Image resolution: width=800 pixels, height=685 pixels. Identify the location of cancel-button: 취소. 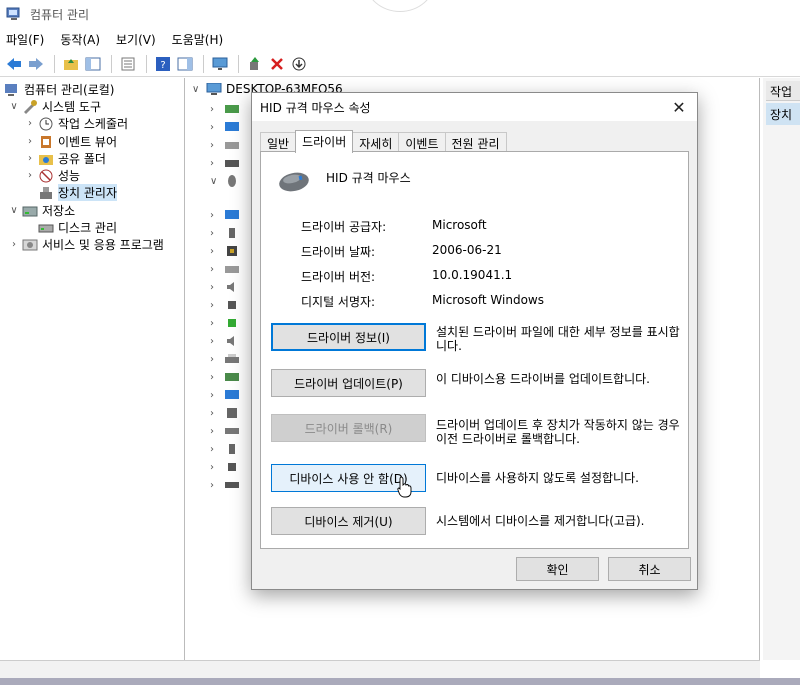
(649, 569).